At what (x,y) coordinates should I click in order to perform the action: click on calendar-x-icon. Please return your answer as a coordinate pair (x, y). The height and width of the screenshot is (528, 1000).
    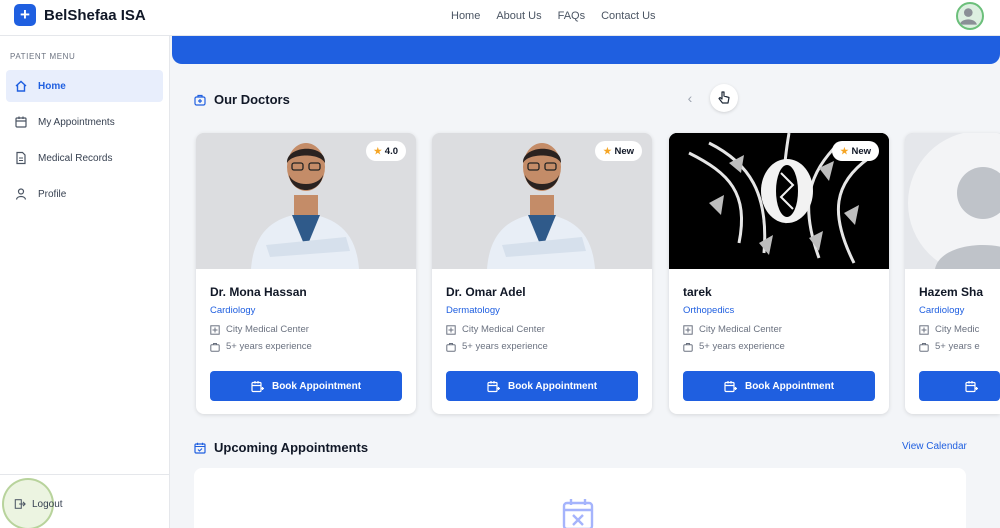
    Looking at the image, I should click on (578, 513).